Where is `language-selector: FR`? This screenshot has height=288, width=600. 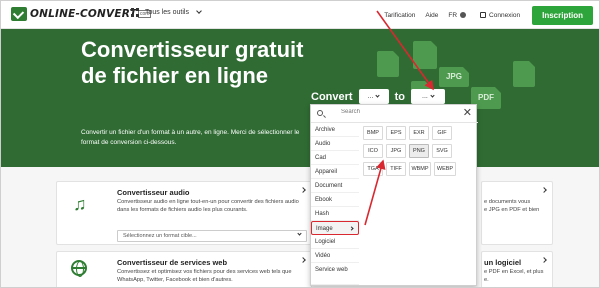 language-selector: FR is located at coordinates (457, 15).